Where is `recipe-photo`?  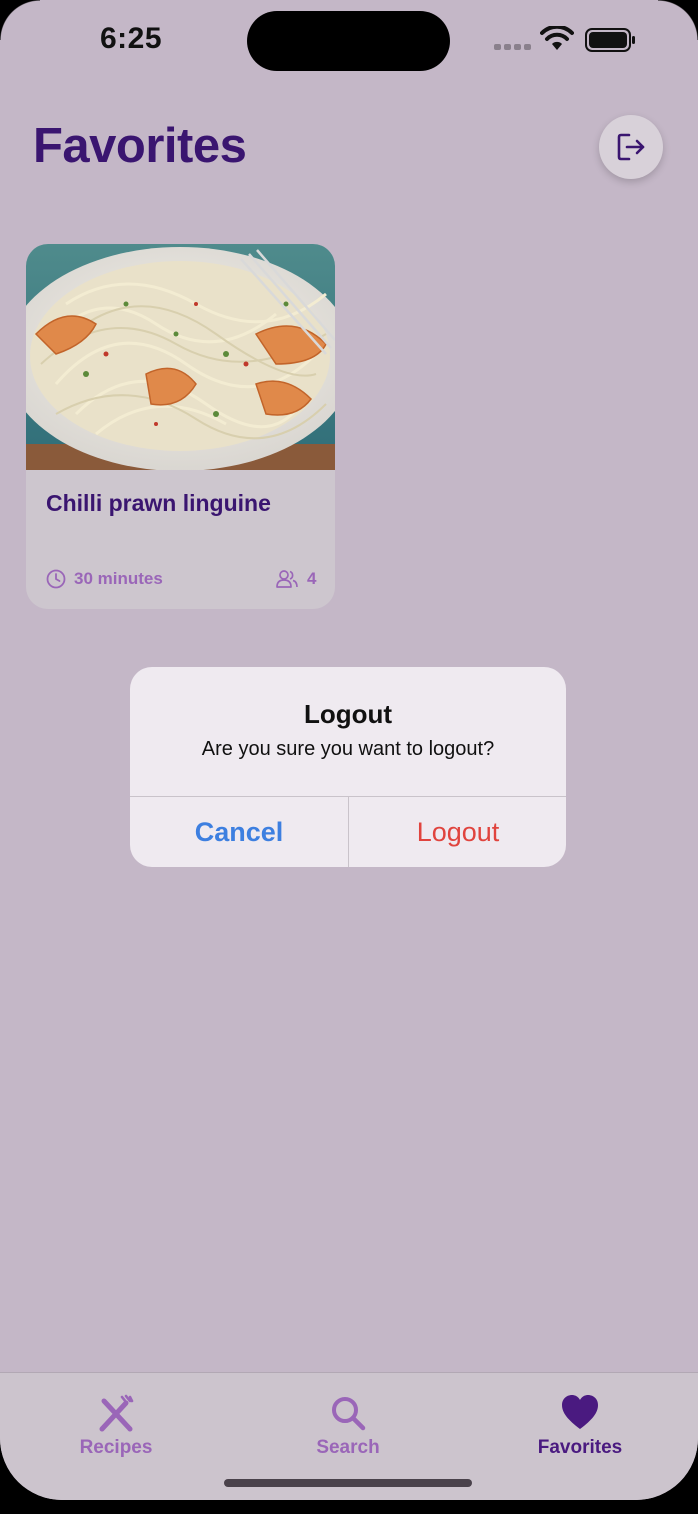 recipe-photo is located at coordinates (180, 357).